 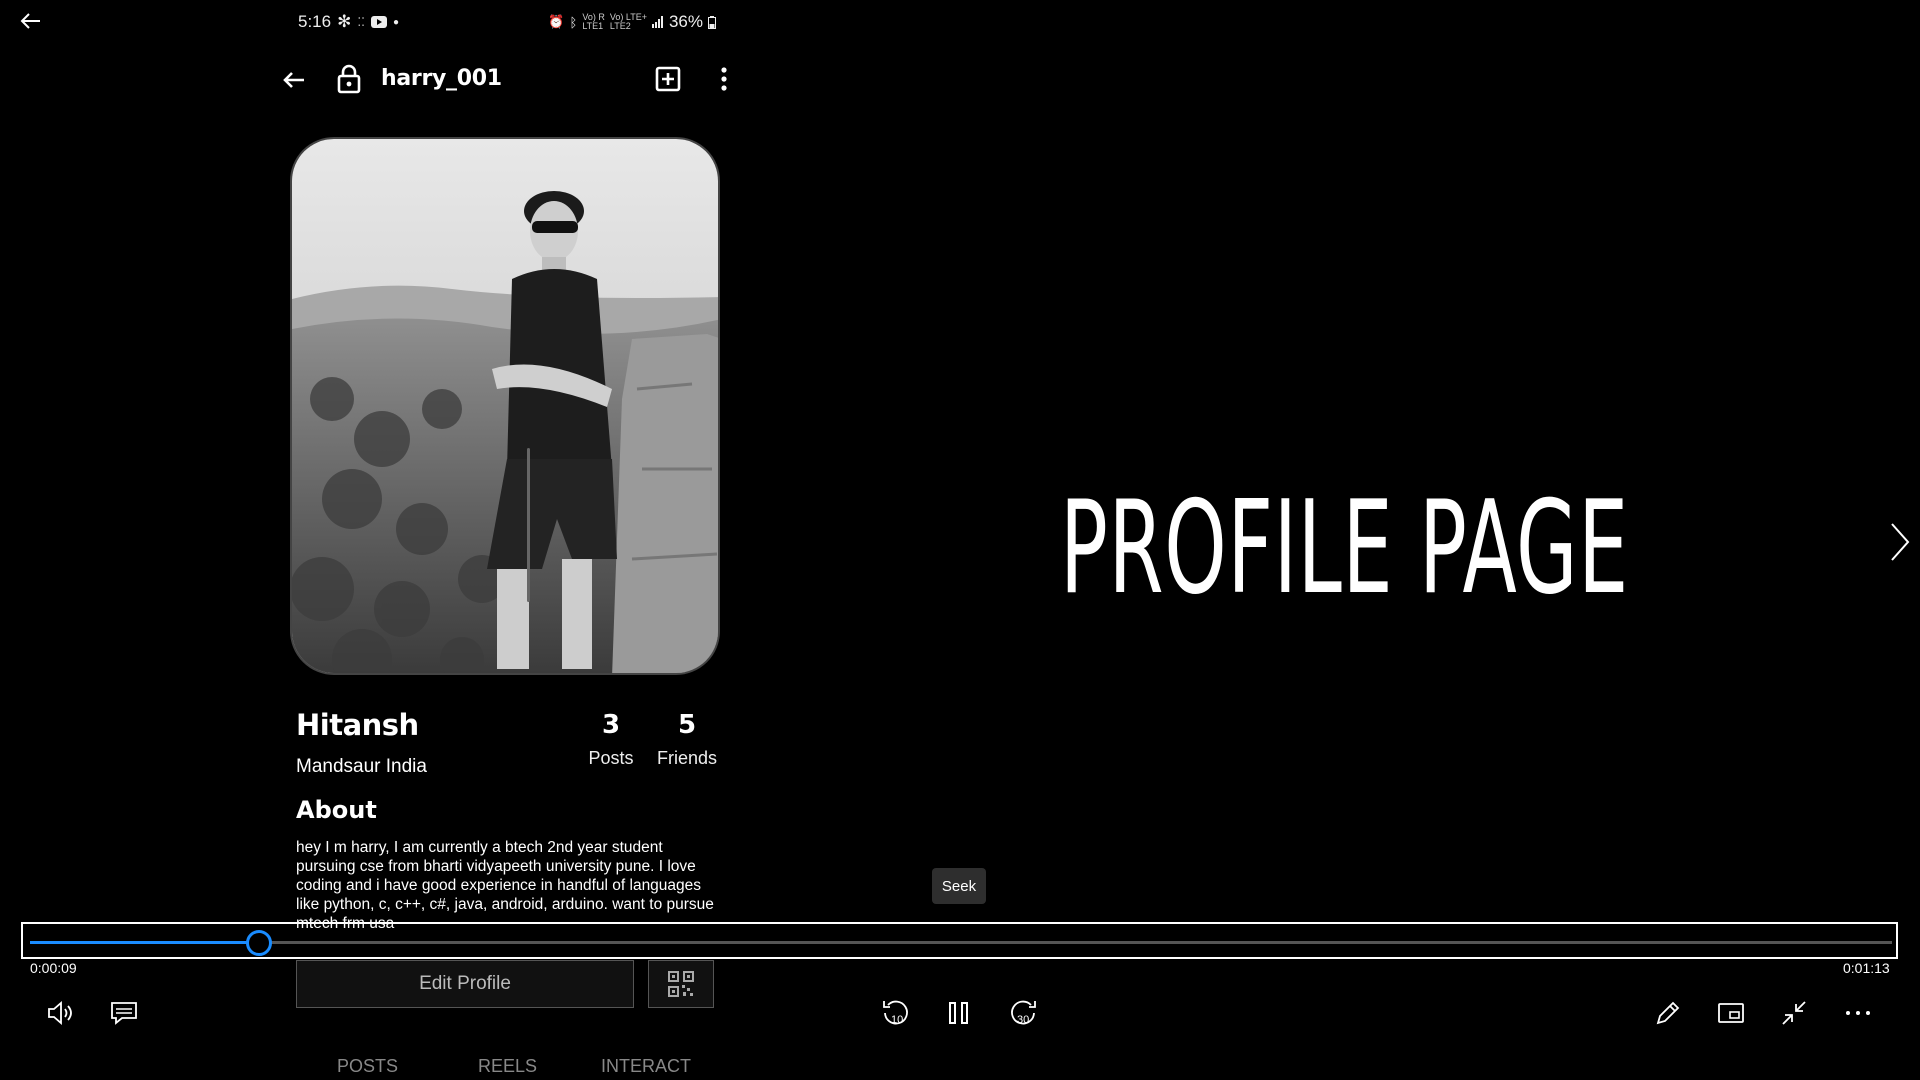 I want to click on overflow-menu-icon, so click(x=724, y=79).